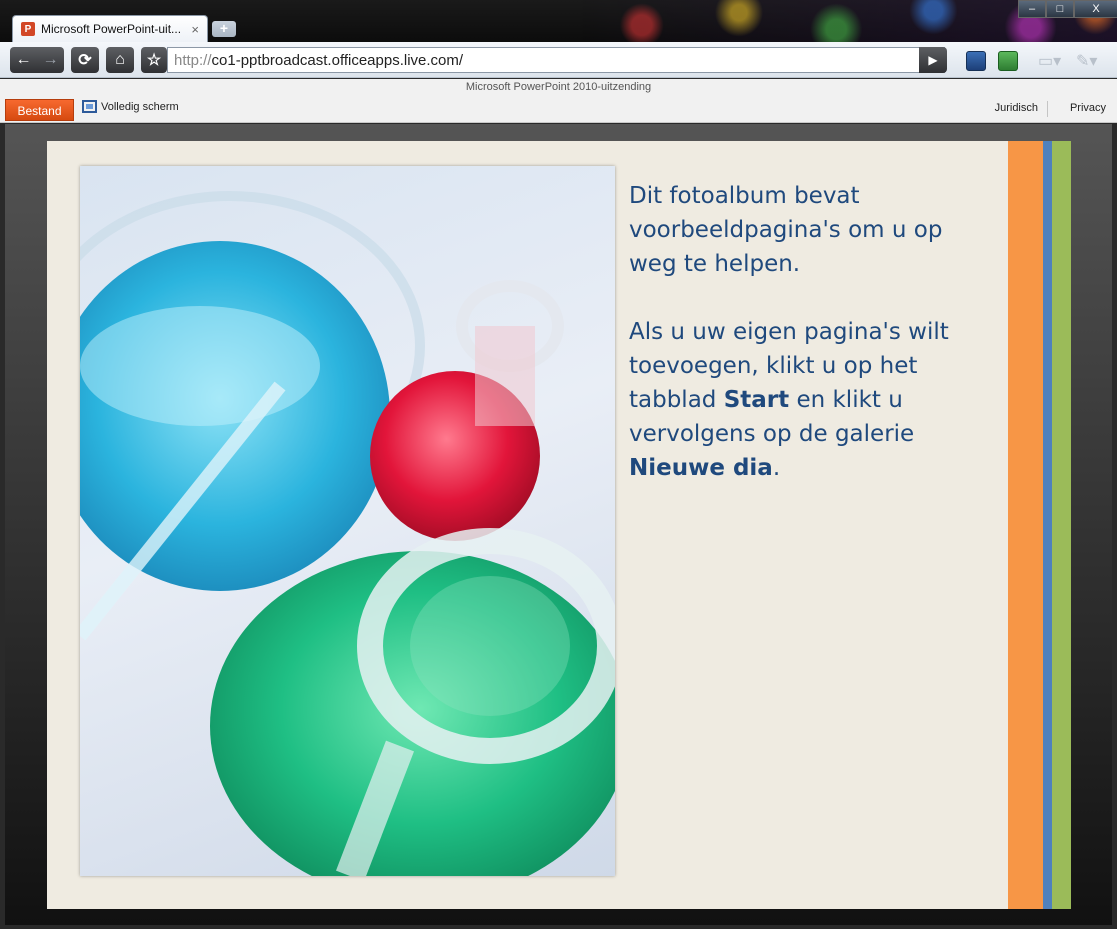 Image resolution: width=1117 pixels, height=929 pixels. Describe the element at coordinates (1008, 61) in the screenshot. I see `extension-refresh-icon` at that location.